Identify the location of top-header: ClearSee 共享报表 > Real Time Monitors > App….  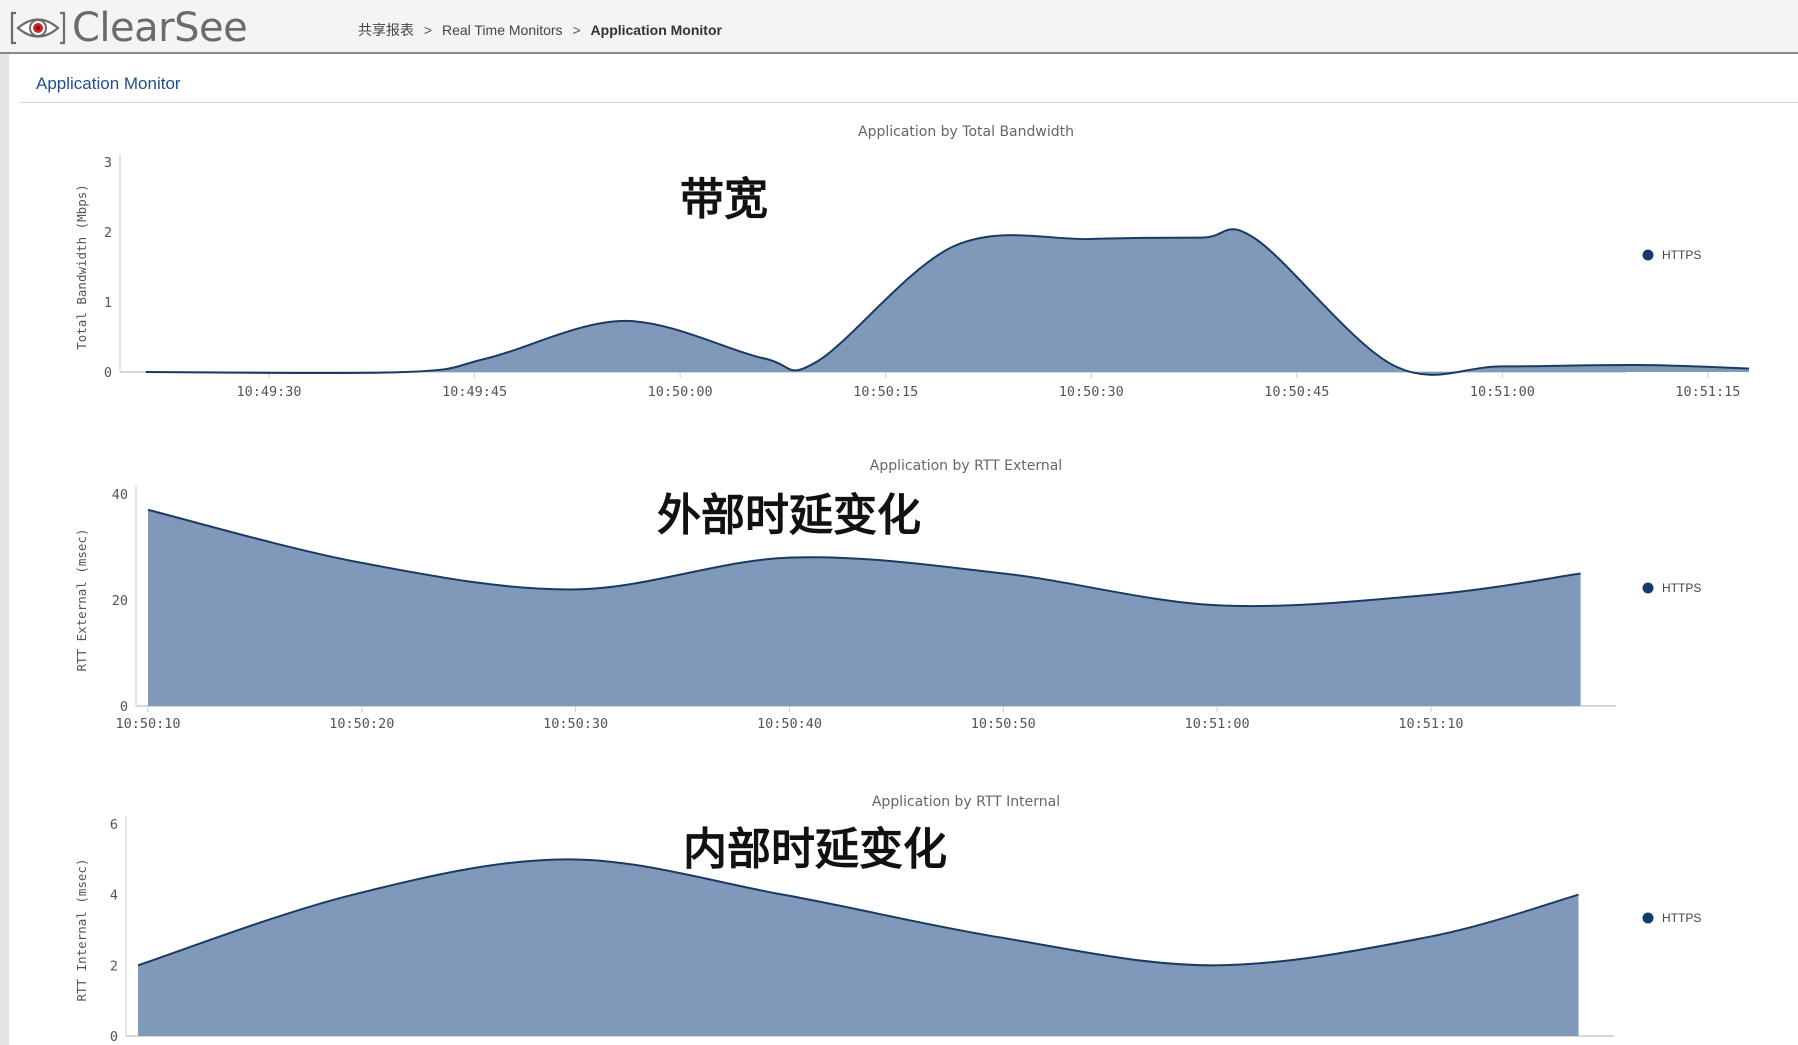
(899, 27).